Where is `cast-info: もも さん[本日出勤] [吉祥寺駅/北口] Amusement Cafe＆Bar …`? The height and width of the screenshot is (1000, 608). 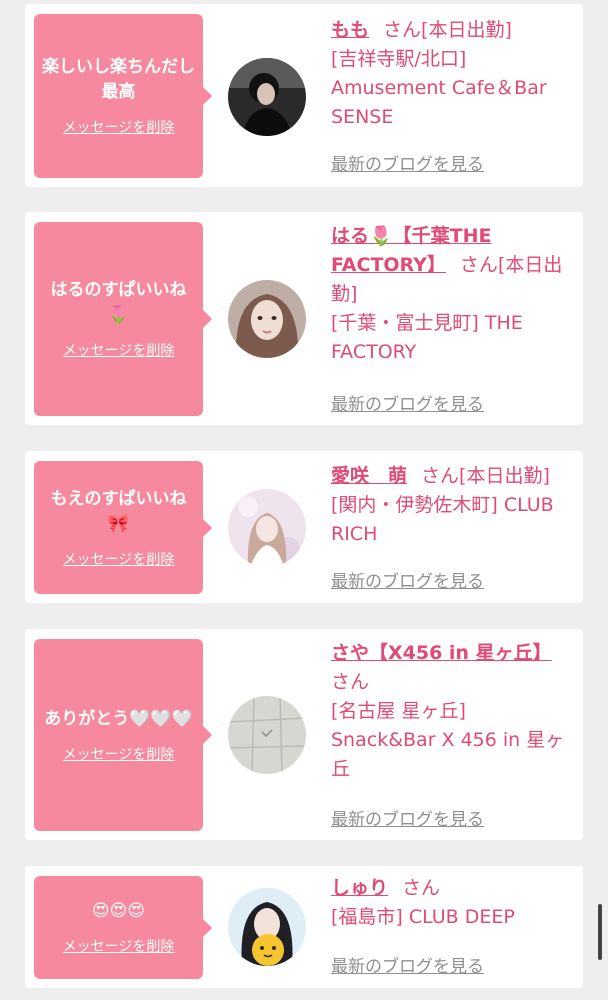 cast-info: もも さん[本日出勤] [吉祥寺駅/北口] Amusement Cafe＆Bar … is located at coordinates (453, 74).